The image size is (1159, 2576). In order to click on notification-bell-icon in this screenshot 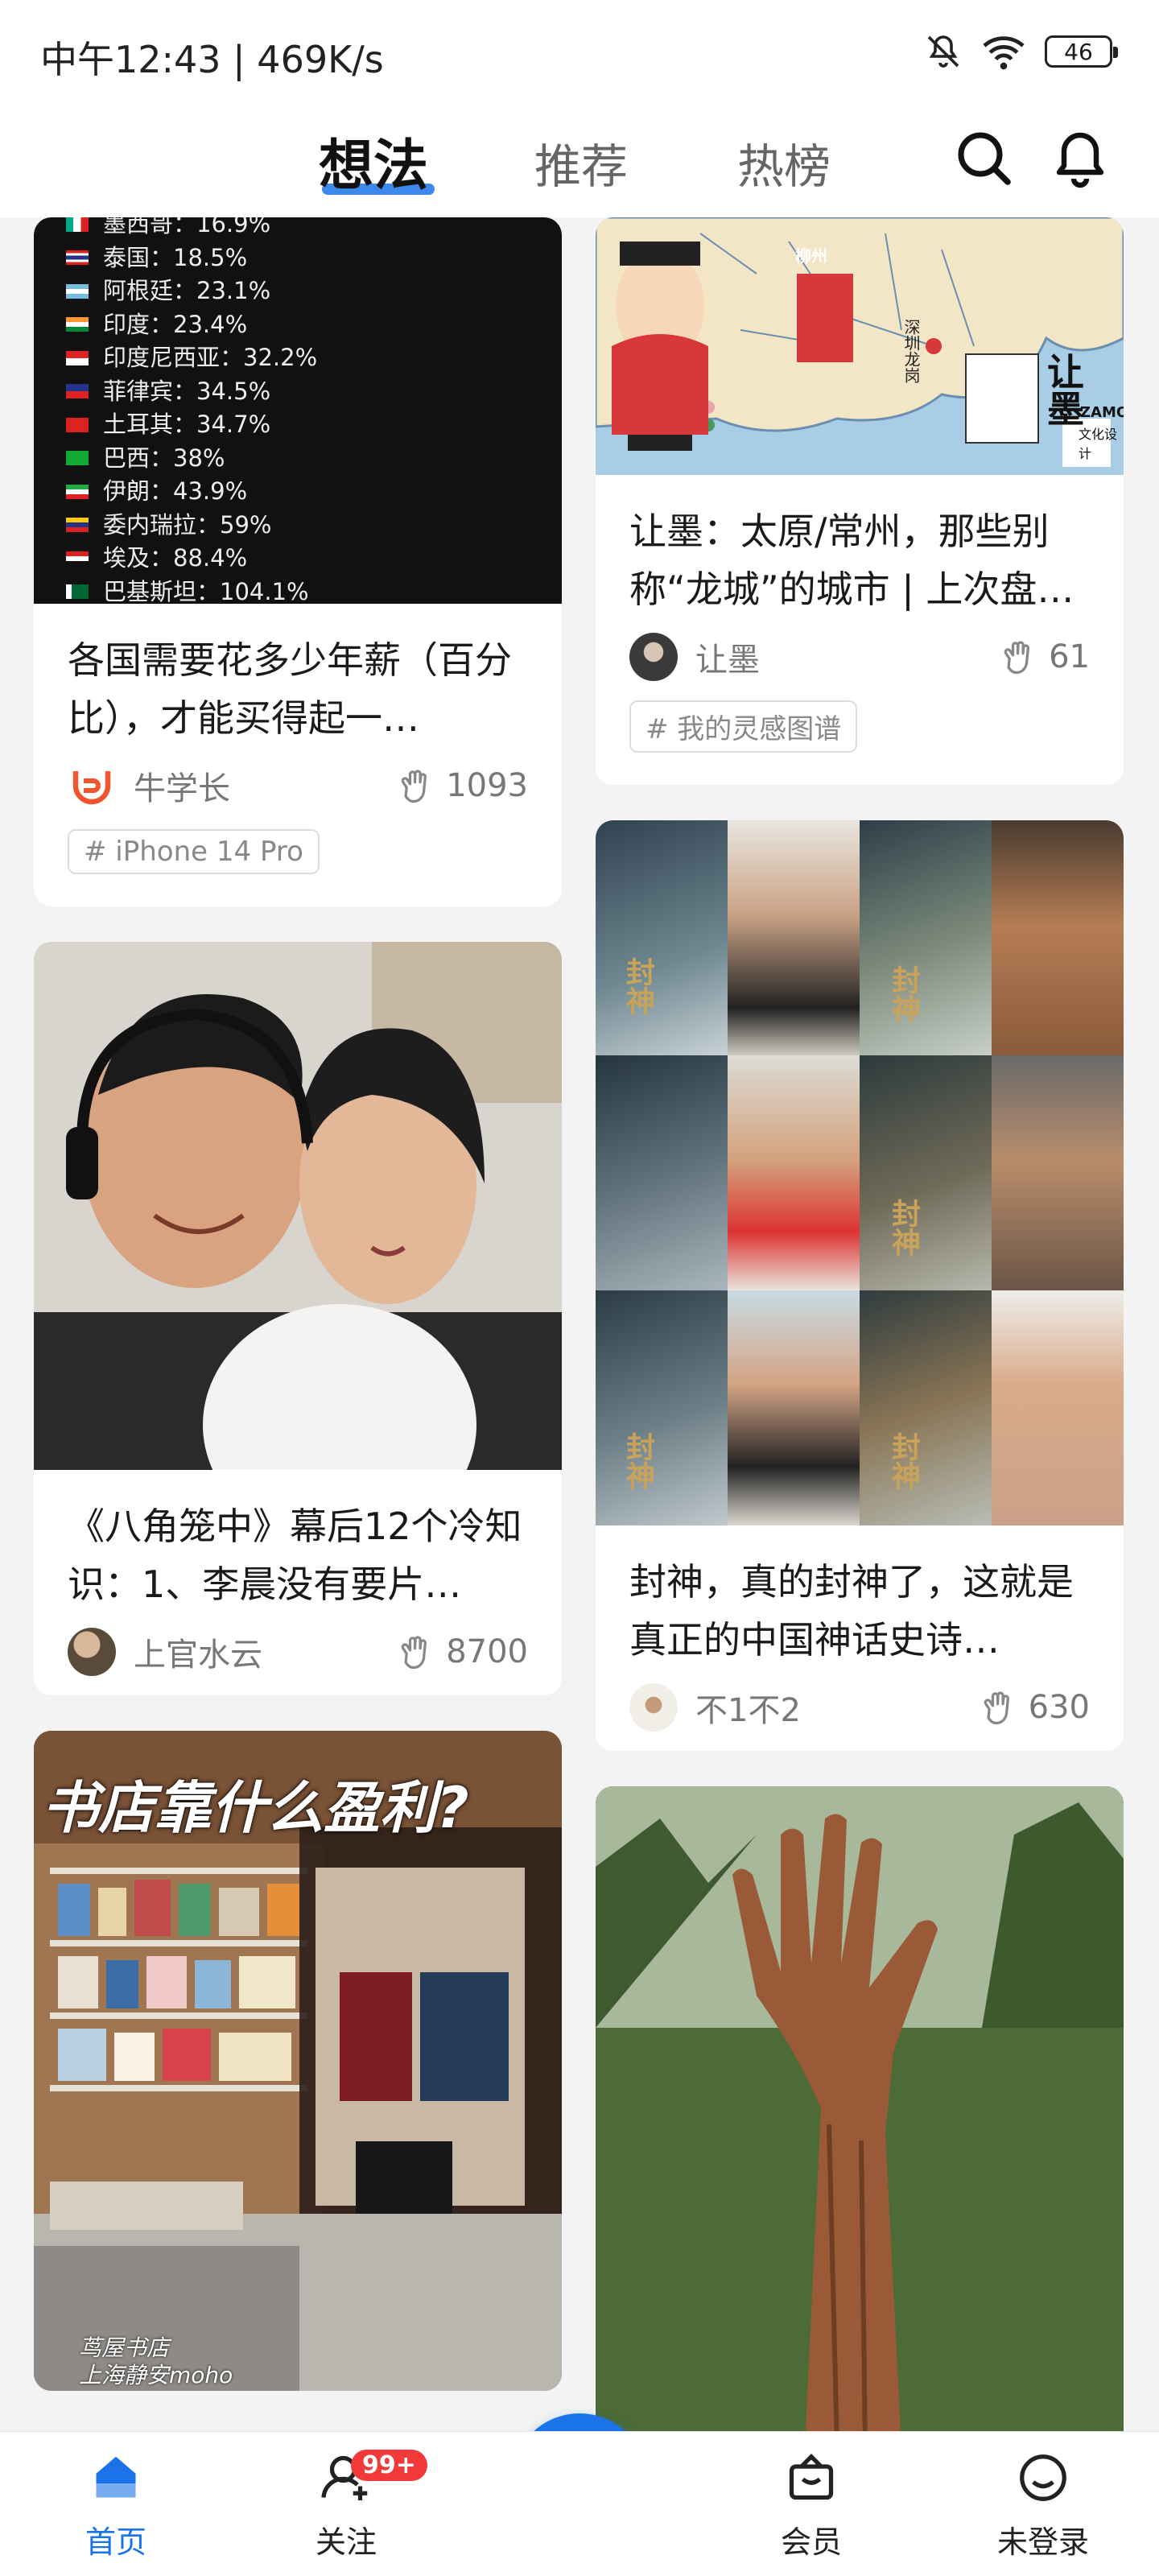, I will do `click(1080, 158)`.